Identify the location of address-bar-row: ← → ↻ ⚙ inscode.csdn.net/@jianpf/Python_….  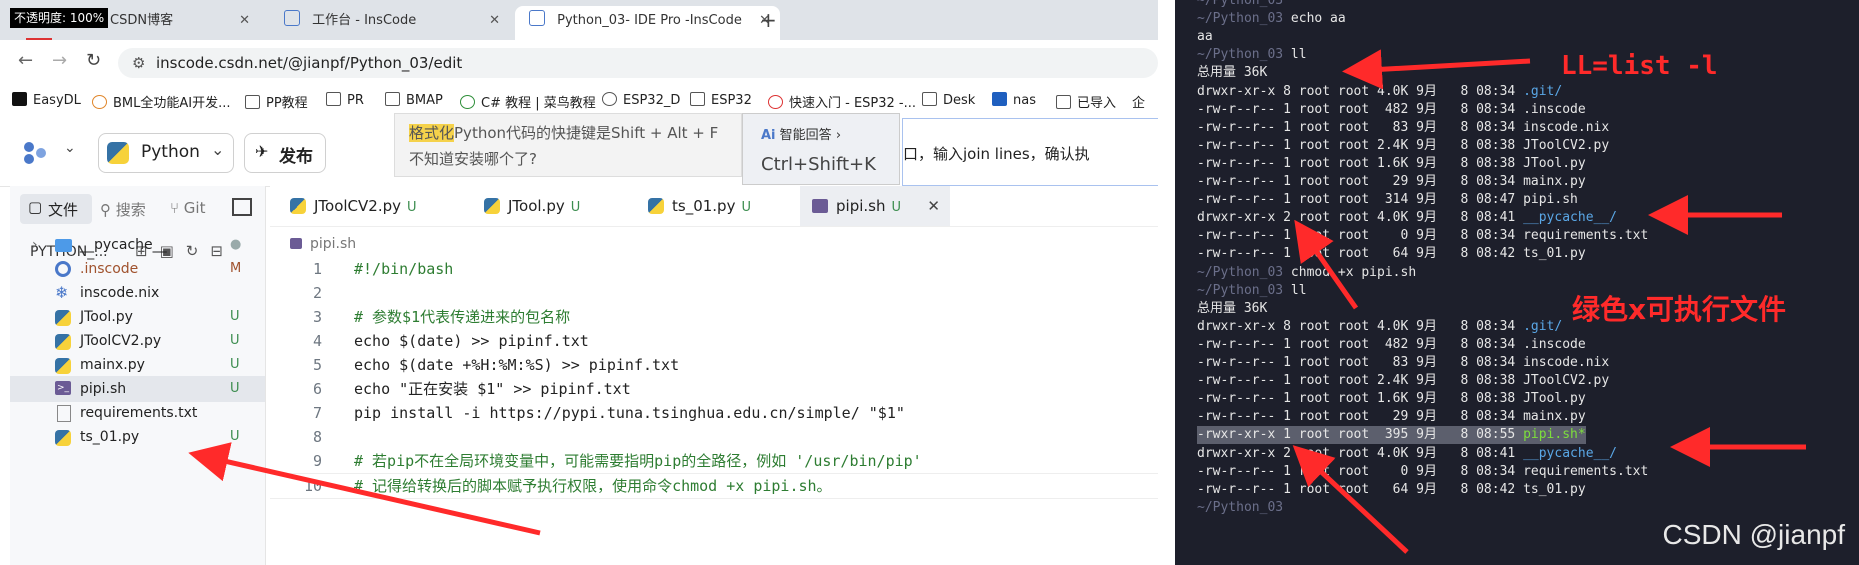
(579, 62).